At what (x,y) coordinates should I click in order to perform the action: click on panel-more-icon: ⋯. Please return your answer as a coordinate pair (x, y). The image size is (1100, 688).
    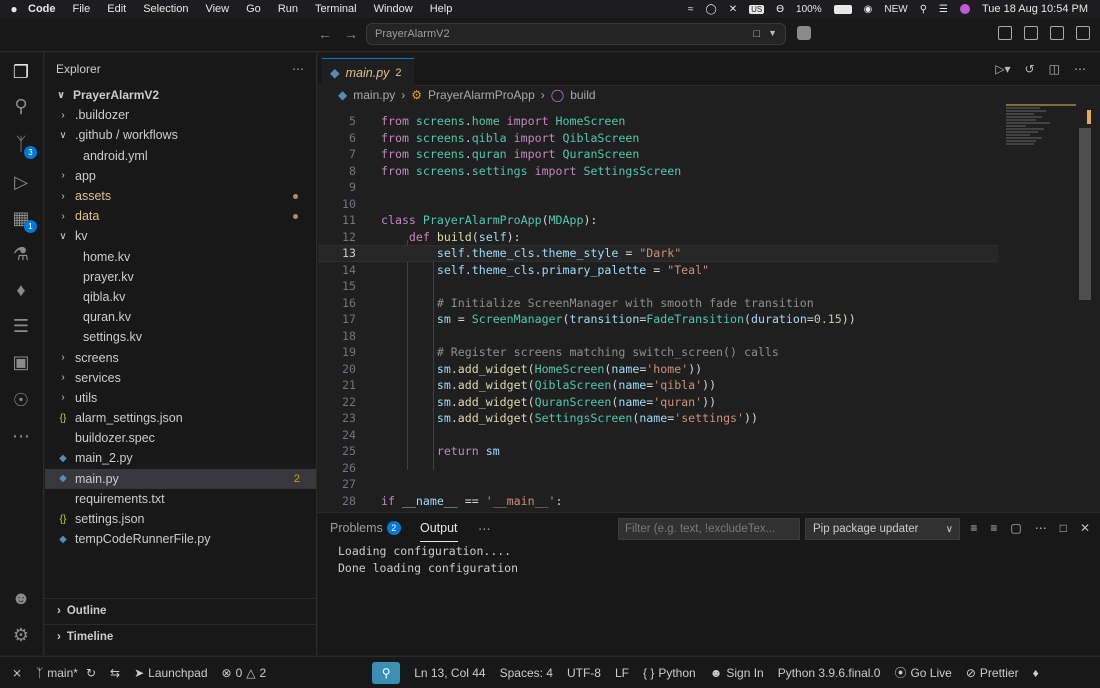
    Looking at the image, I should click on (484, 528).